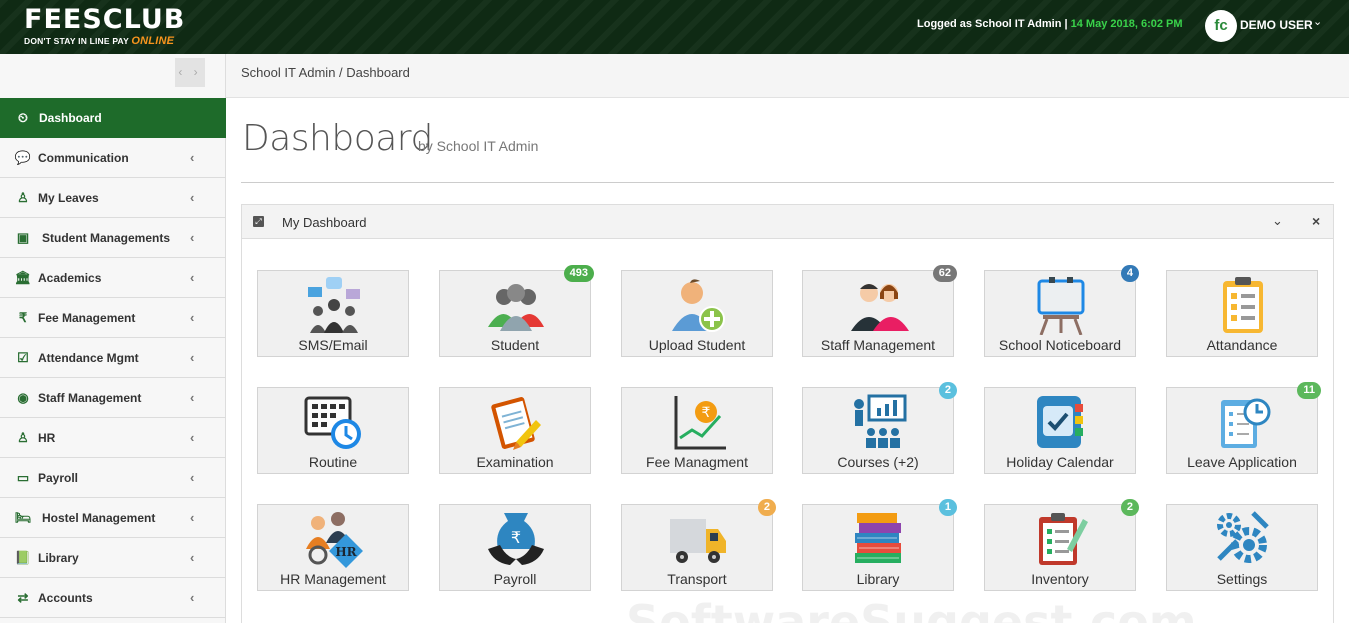 This screenshot has width=1349, height=623. I want to click on sidebar-item-hostel-management: 🛏 Hostel Management ‹, so click(113, 518).